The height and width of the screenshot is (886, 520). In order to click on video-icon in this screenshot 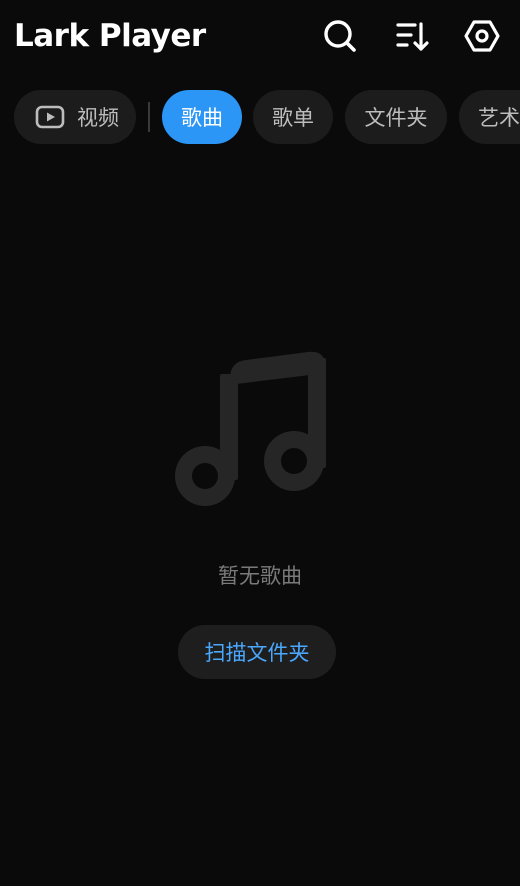, I will do `click(50, 117)`.